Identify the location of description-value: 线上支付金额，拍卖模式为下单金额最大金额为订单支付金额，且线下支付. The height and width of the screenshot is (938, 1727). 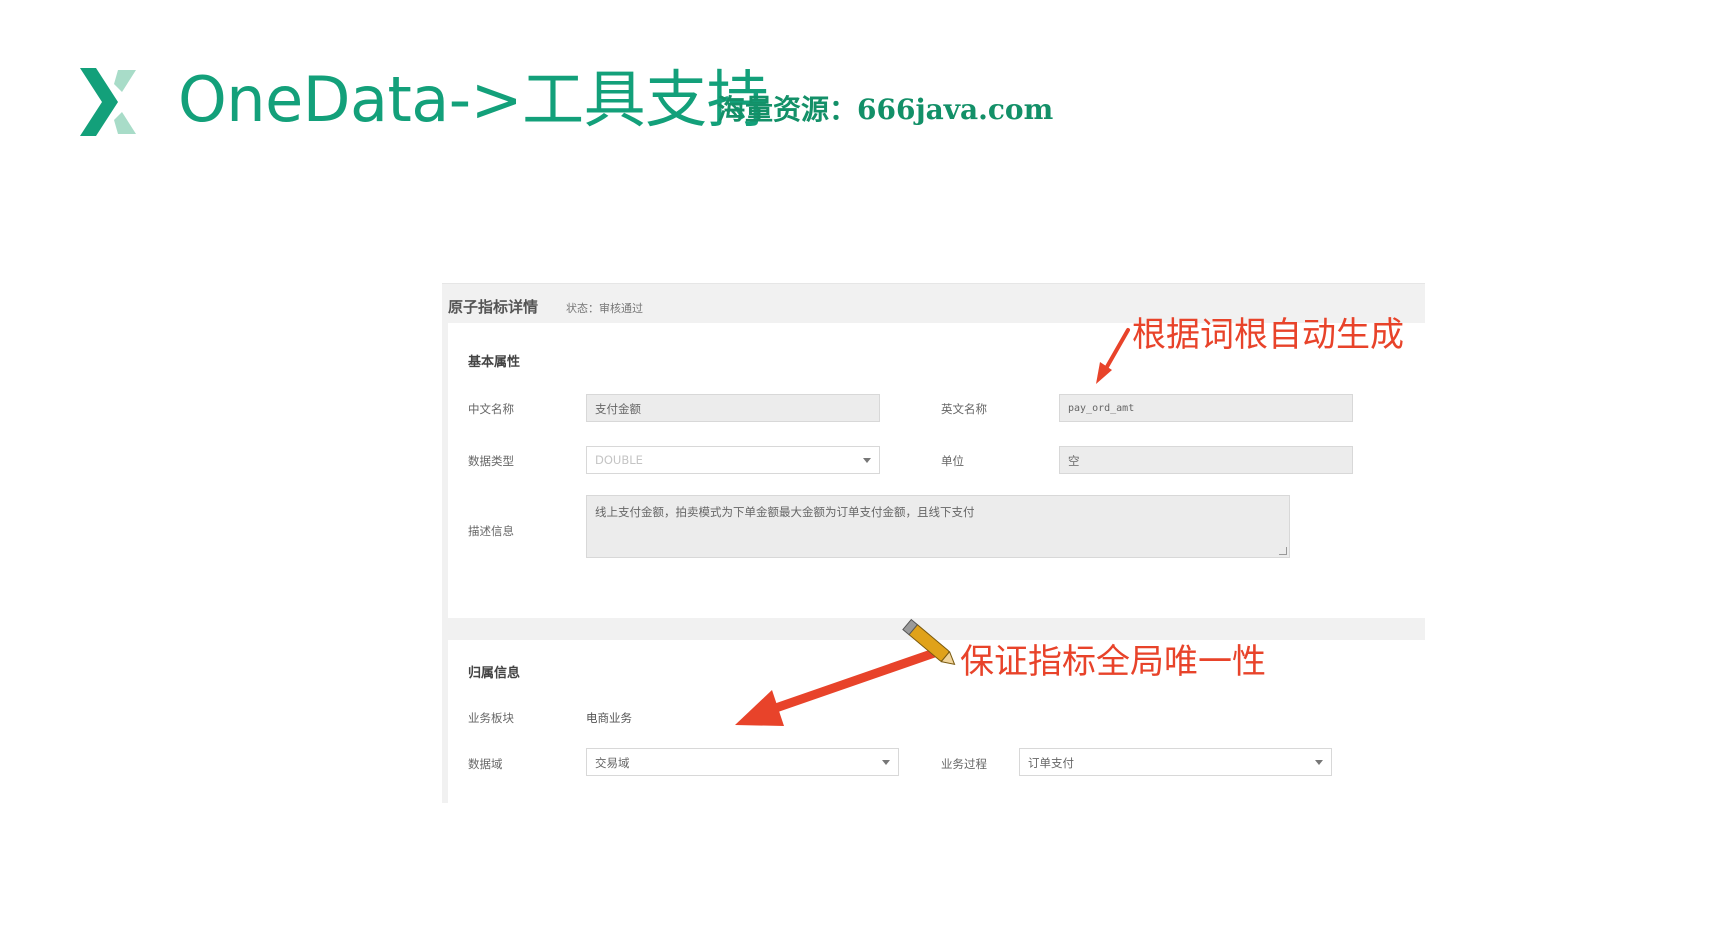
(785, 512).